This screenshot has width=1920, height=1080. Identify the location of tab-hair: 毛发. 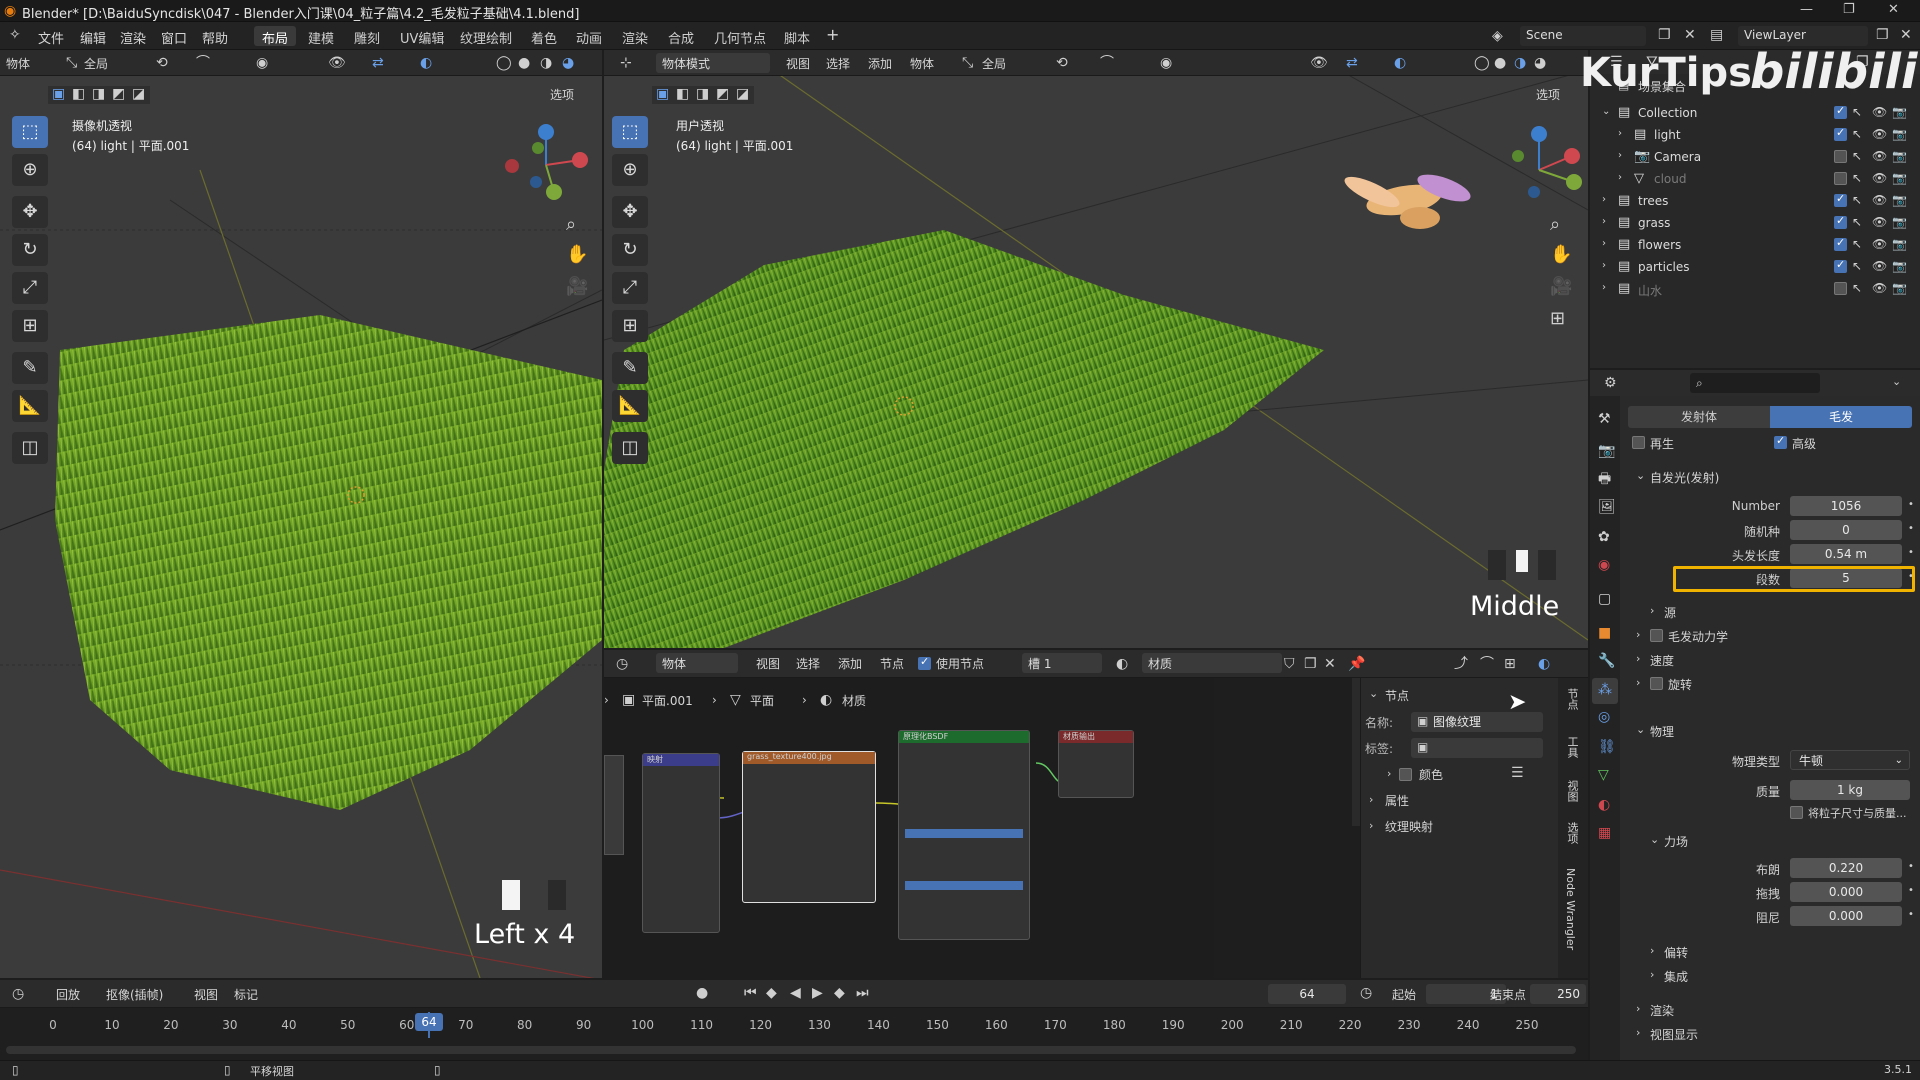
(1841, 417).